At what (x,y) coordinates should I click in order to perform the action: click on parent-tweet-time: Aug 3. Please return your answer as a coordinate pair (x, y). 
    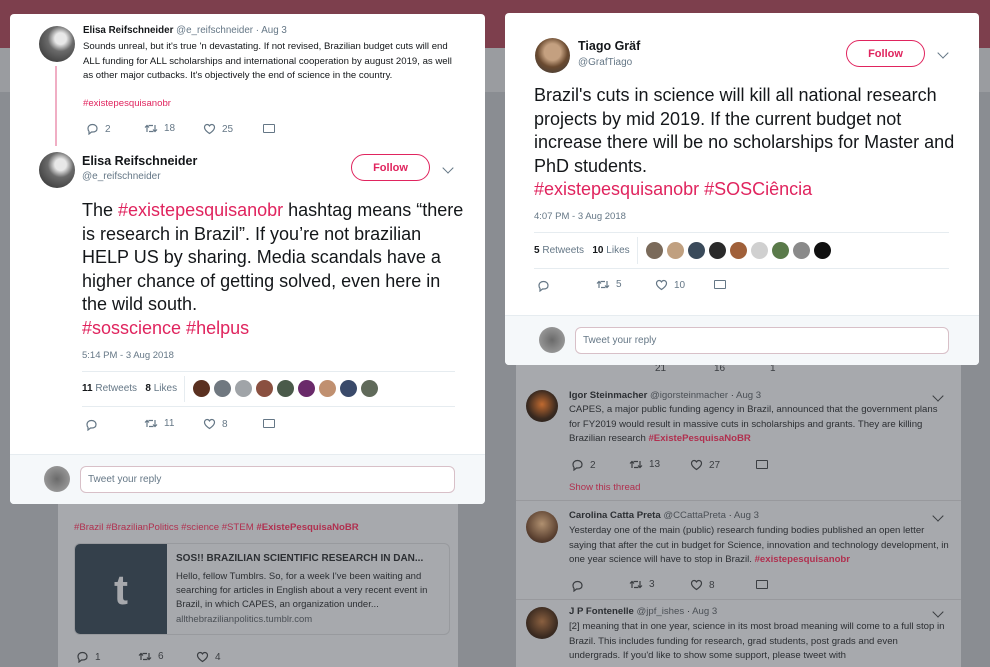
    Looking at the image, I should click on (274, 30).